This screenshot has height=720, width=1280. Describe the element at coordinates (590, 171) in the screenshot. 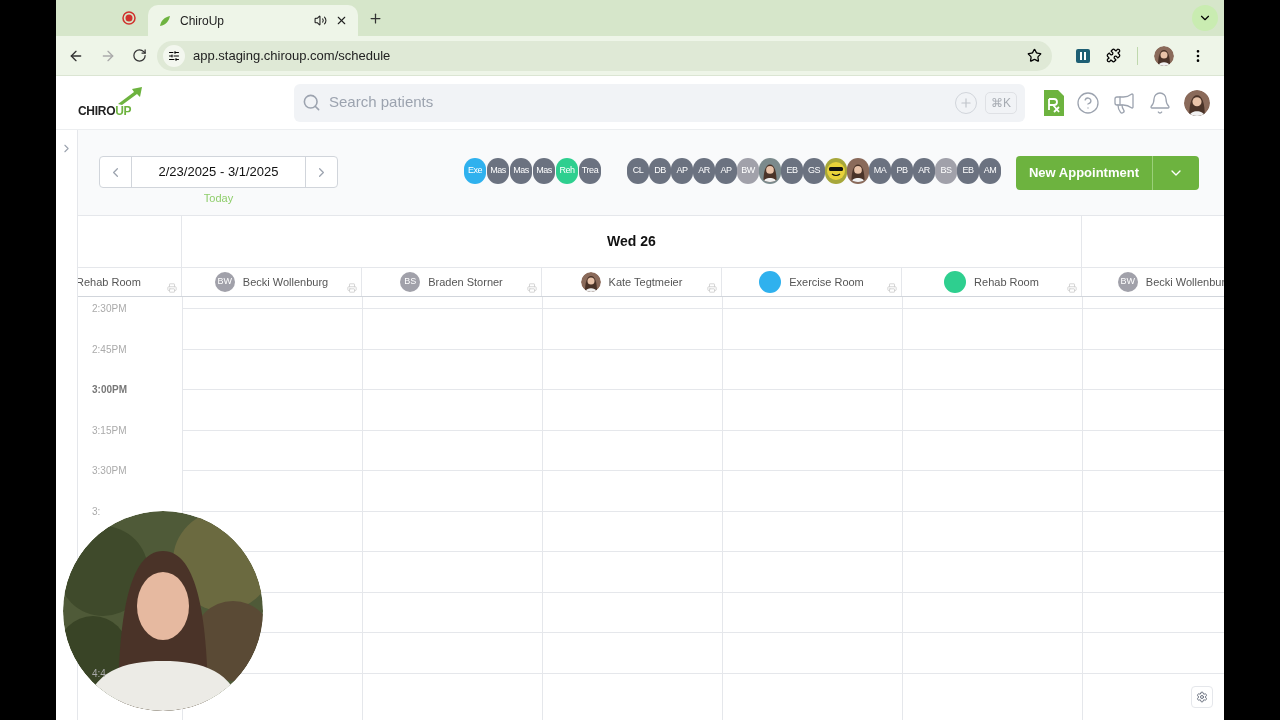

I see `filter-avatar: Trea` at that location.